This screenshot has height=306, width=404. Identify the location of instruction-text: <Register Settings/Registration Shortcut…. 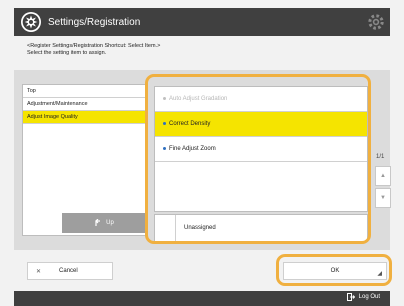
(93, 50).